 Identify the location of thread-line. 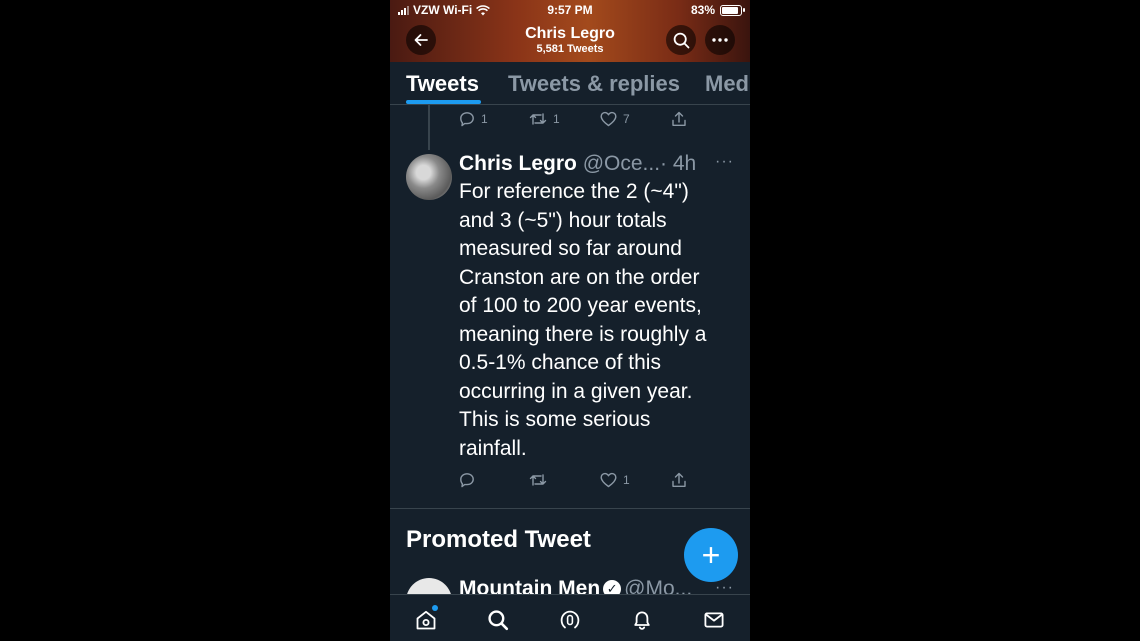
(429, 127).